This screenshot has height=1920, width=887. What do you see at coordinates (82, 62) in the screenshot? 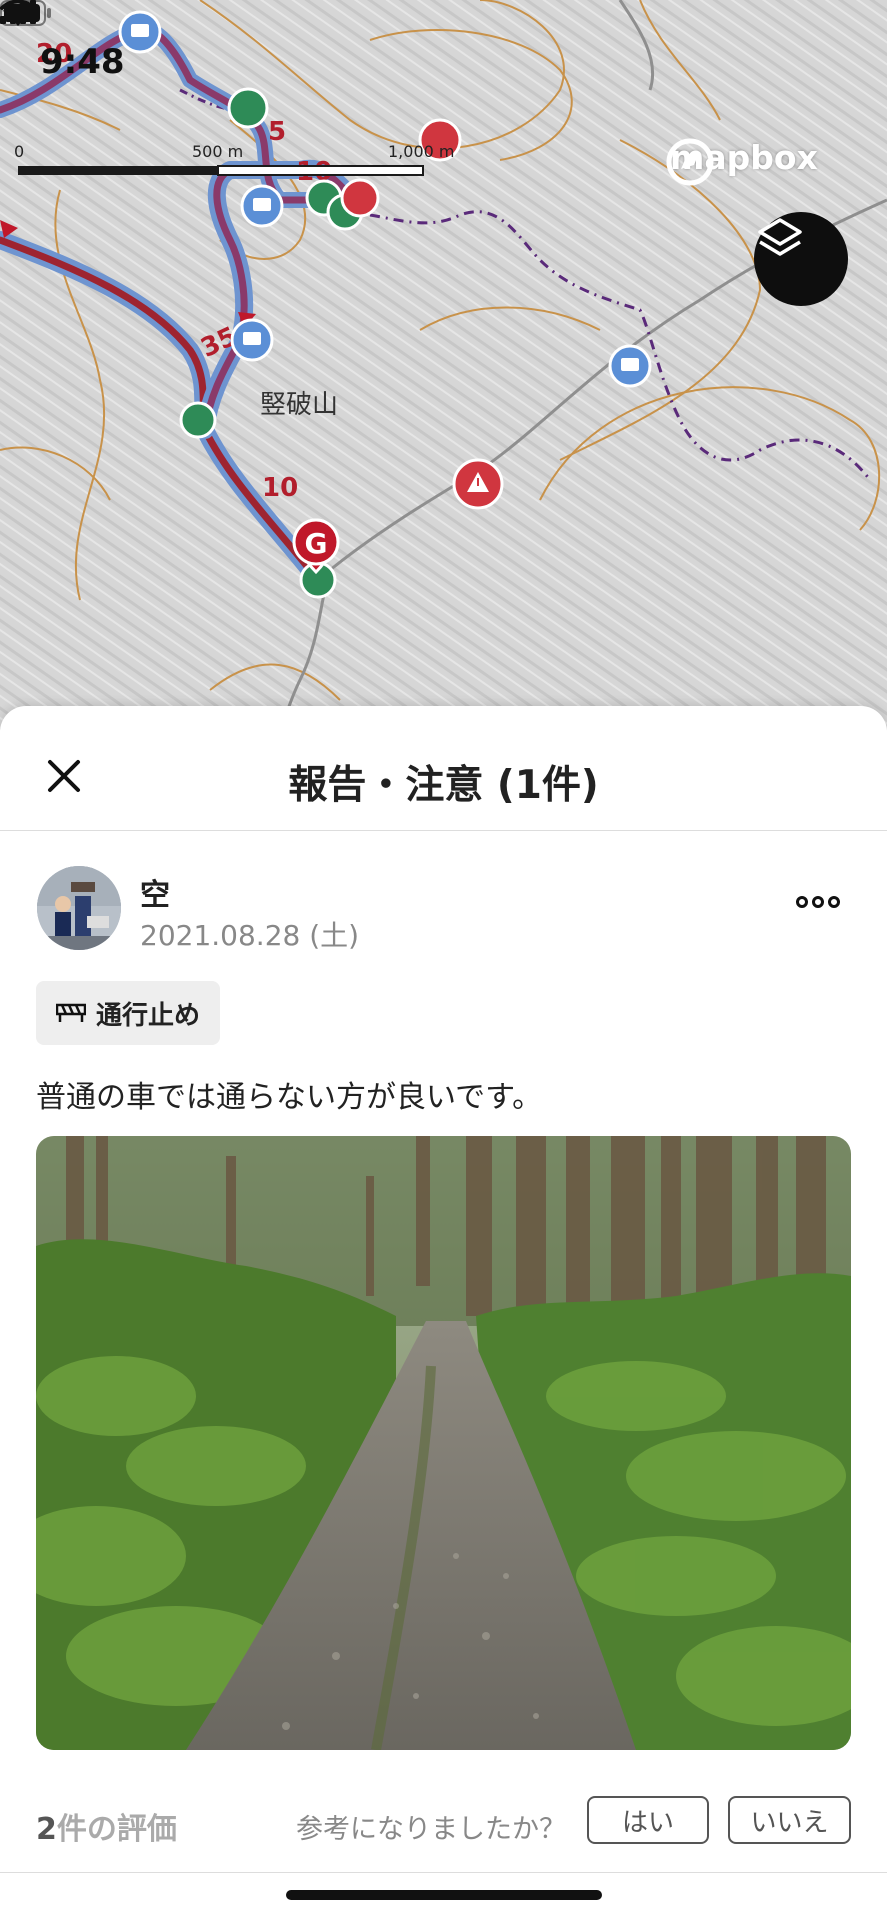
I see `status-time: 9:48` at bounding box center [82, 62].